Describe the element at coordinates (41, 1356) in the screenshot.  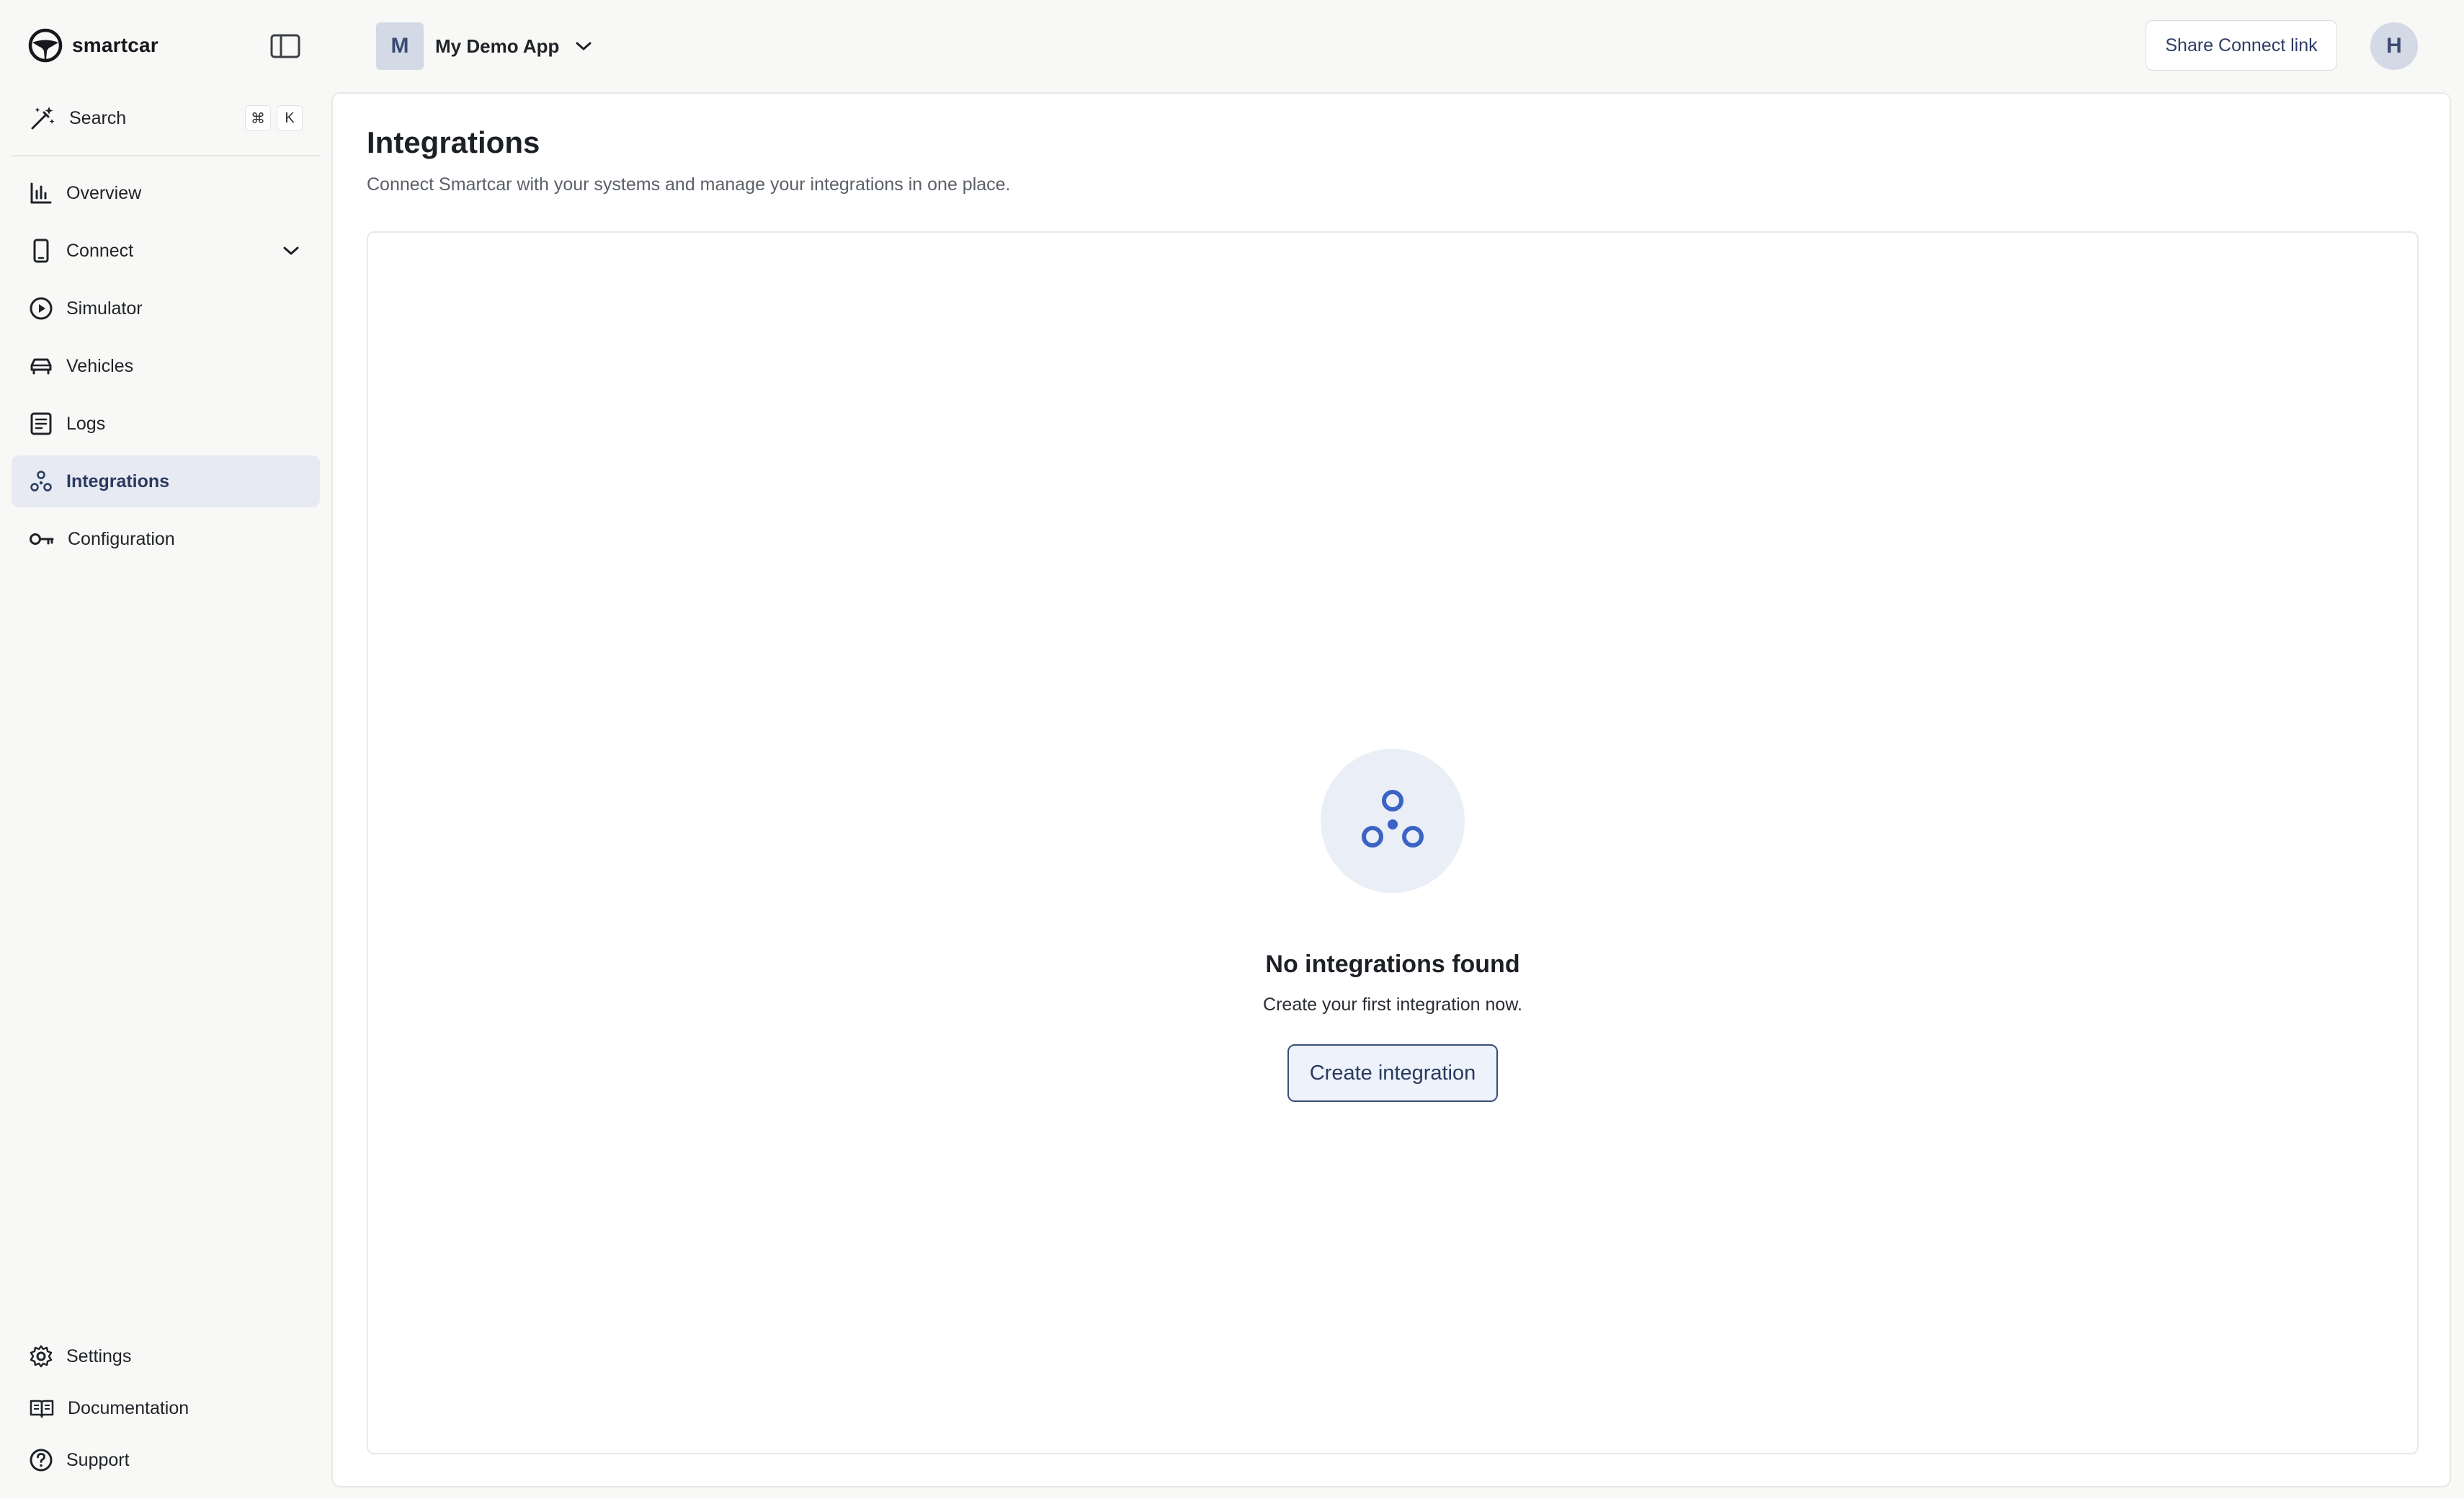
I see `gear-icon` at that location.